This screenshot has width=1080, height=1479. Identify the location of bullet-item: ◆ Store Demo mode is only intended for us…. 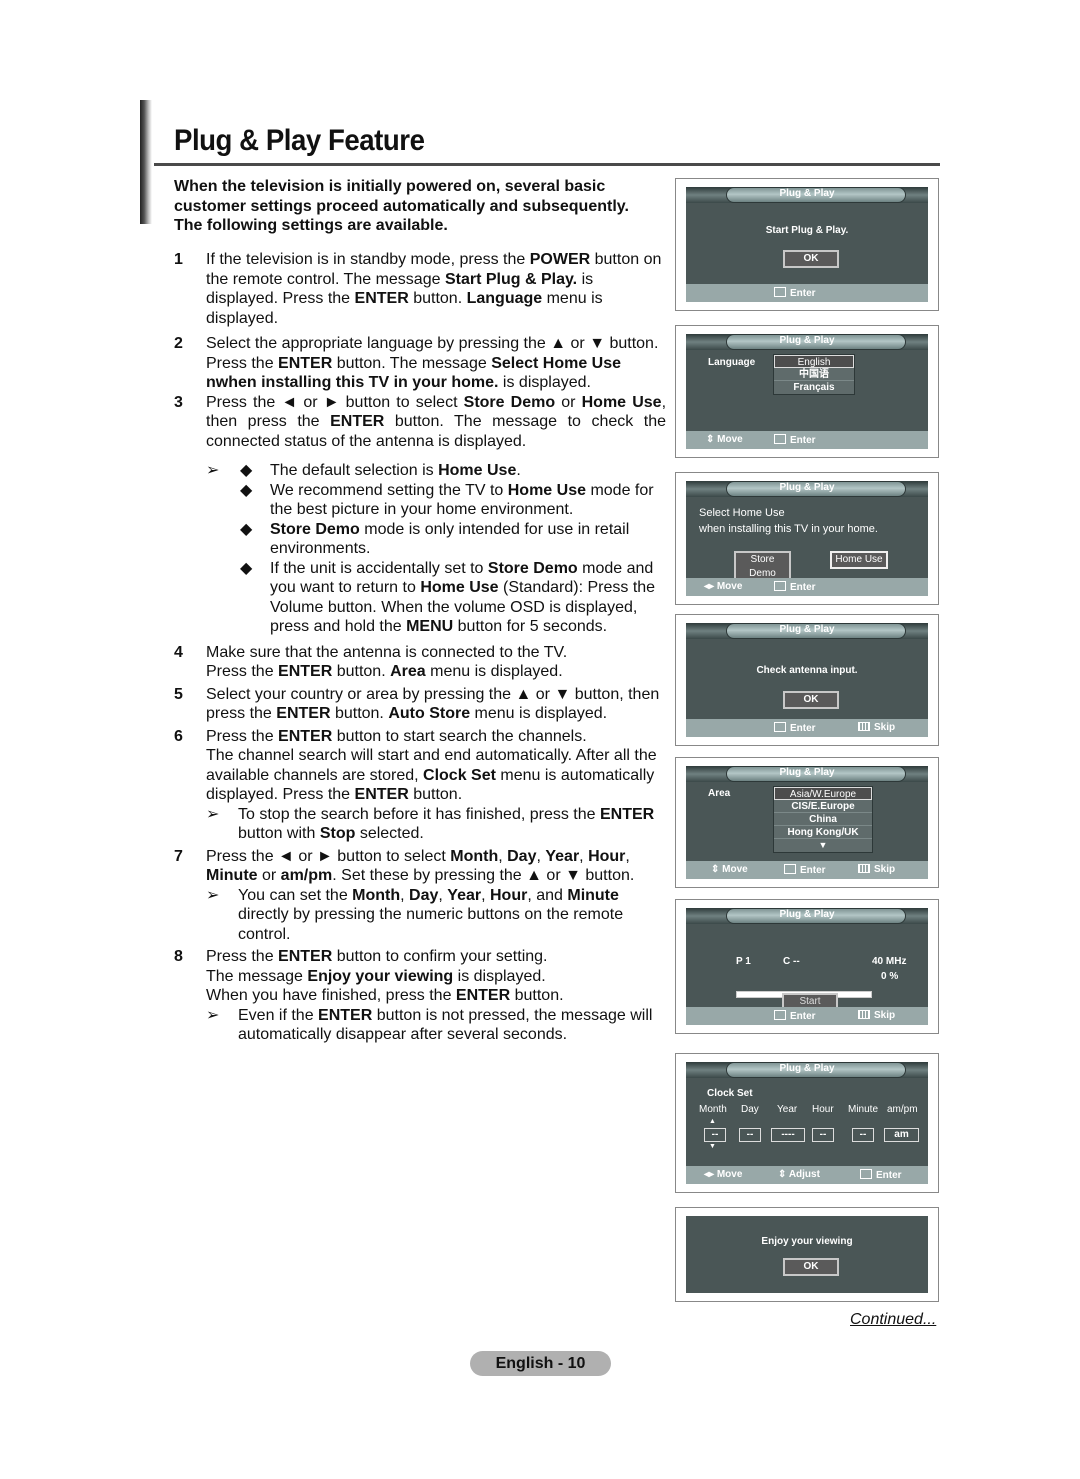
(435, 539).